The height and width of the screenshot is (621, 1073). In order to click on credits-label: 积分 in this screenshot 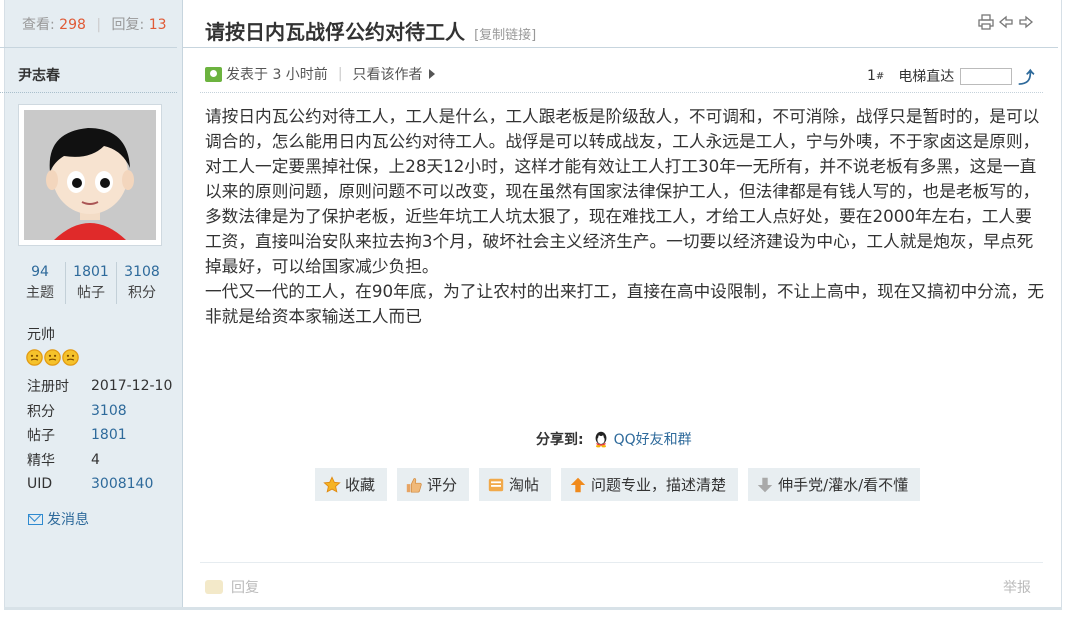, I will do `click(142, 293)`.